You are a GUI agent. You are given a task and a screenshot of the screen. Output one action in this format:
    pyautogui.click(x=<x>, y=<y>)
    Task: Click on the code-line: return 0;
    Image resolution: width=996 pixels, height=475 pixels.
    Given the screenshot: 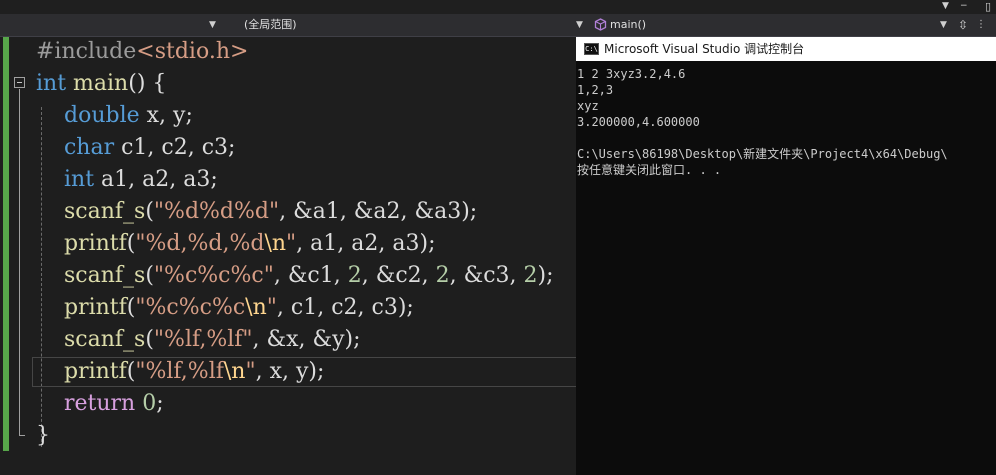 What is the action you would take?
    pyautogui.click(x=113, y=403)
    